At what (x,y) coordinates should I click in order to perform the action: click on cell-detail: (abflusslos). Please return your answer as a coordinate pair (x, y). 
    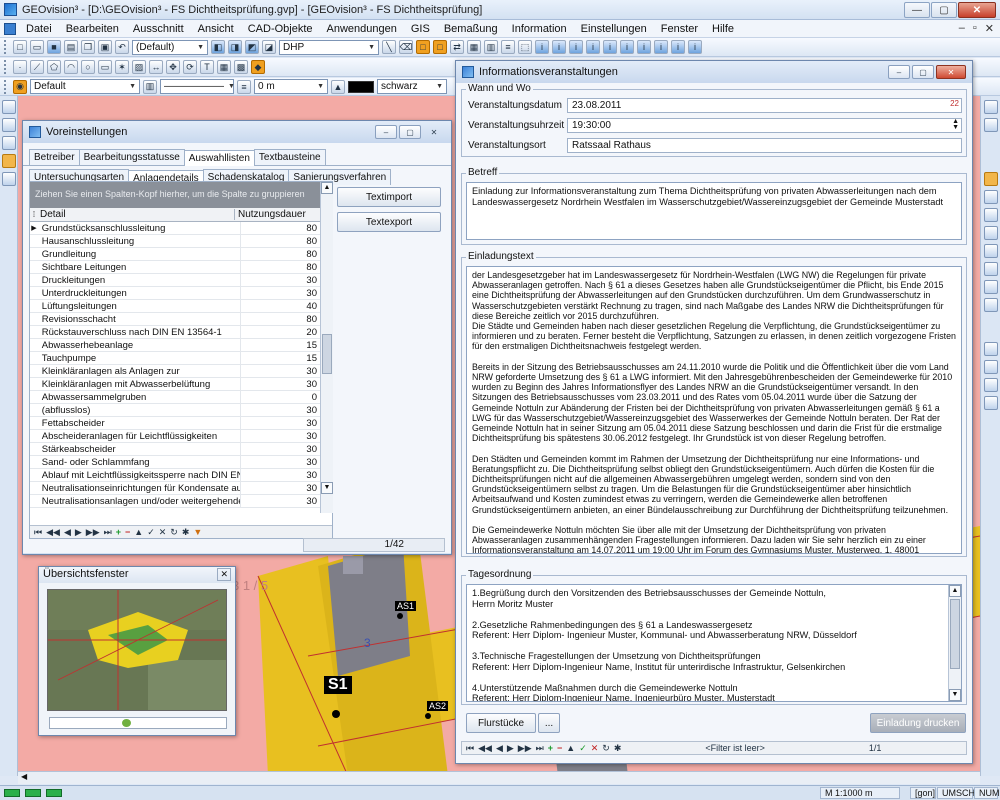
    Looking at the image, I should click on (139, 410).